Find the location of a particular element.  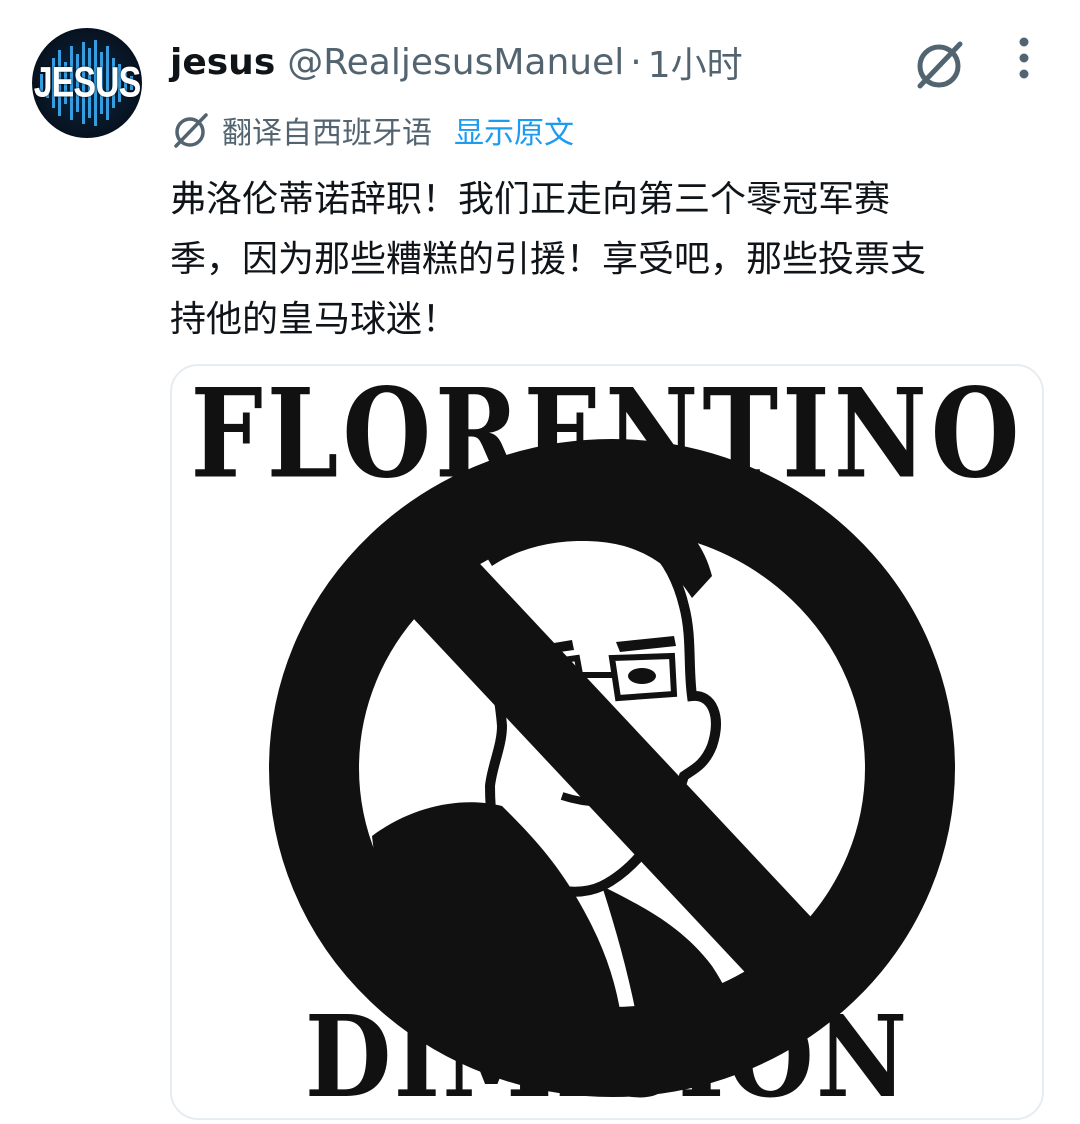

tweet-header: jesus @RealjesusManuel · 1小时 is located at coordinates (456, 62).